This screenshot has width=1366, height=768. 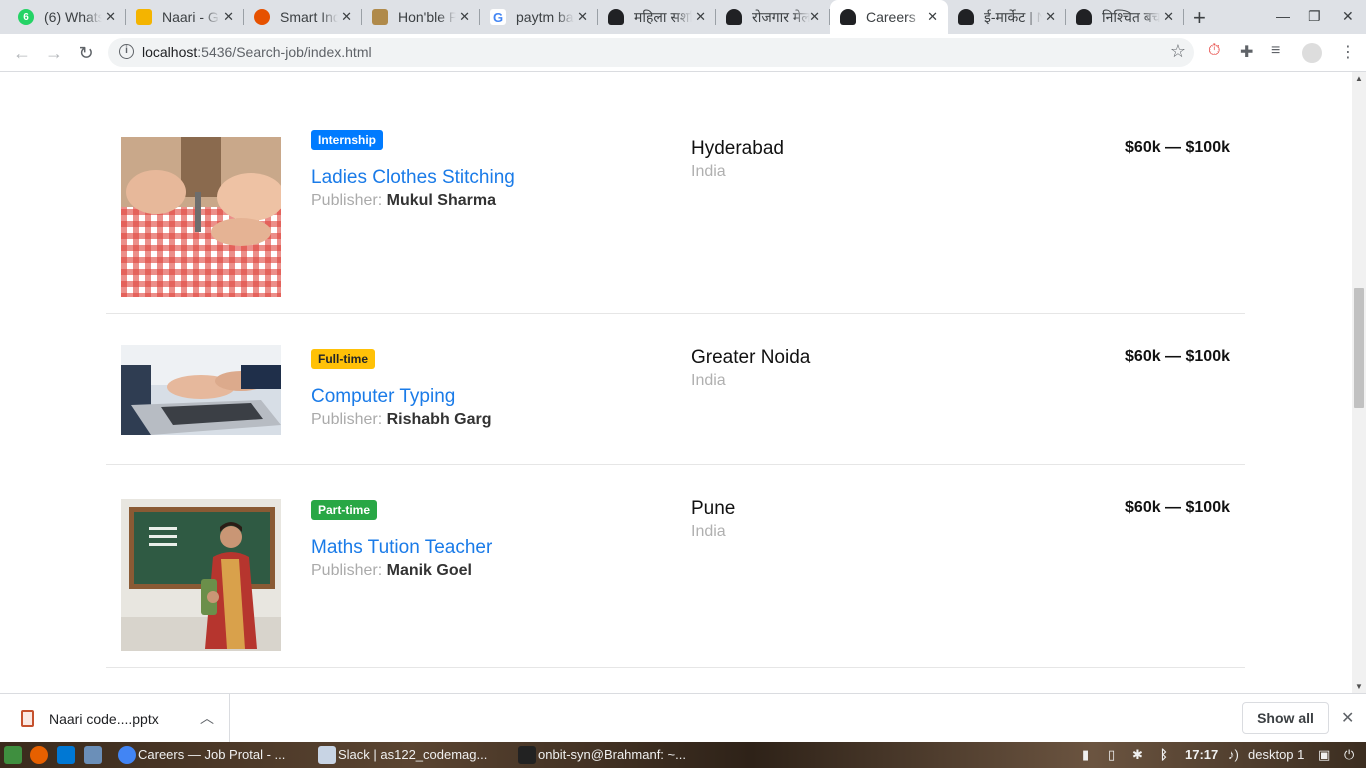 What do you see at coordinates (1348, 52) in the screenshot?
I see `menu-kebab-icon: ⋮` at bounding box center [1348, 52].